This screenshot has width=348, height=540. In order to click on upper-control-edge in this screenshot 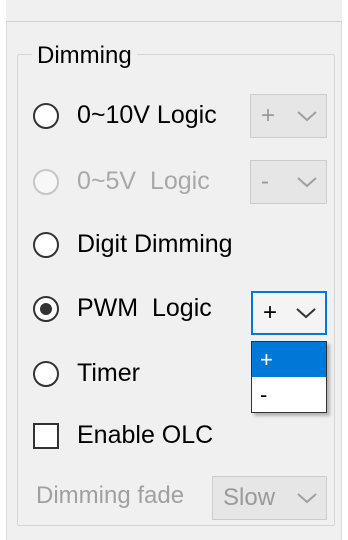, I will do `click(174, 11)`.